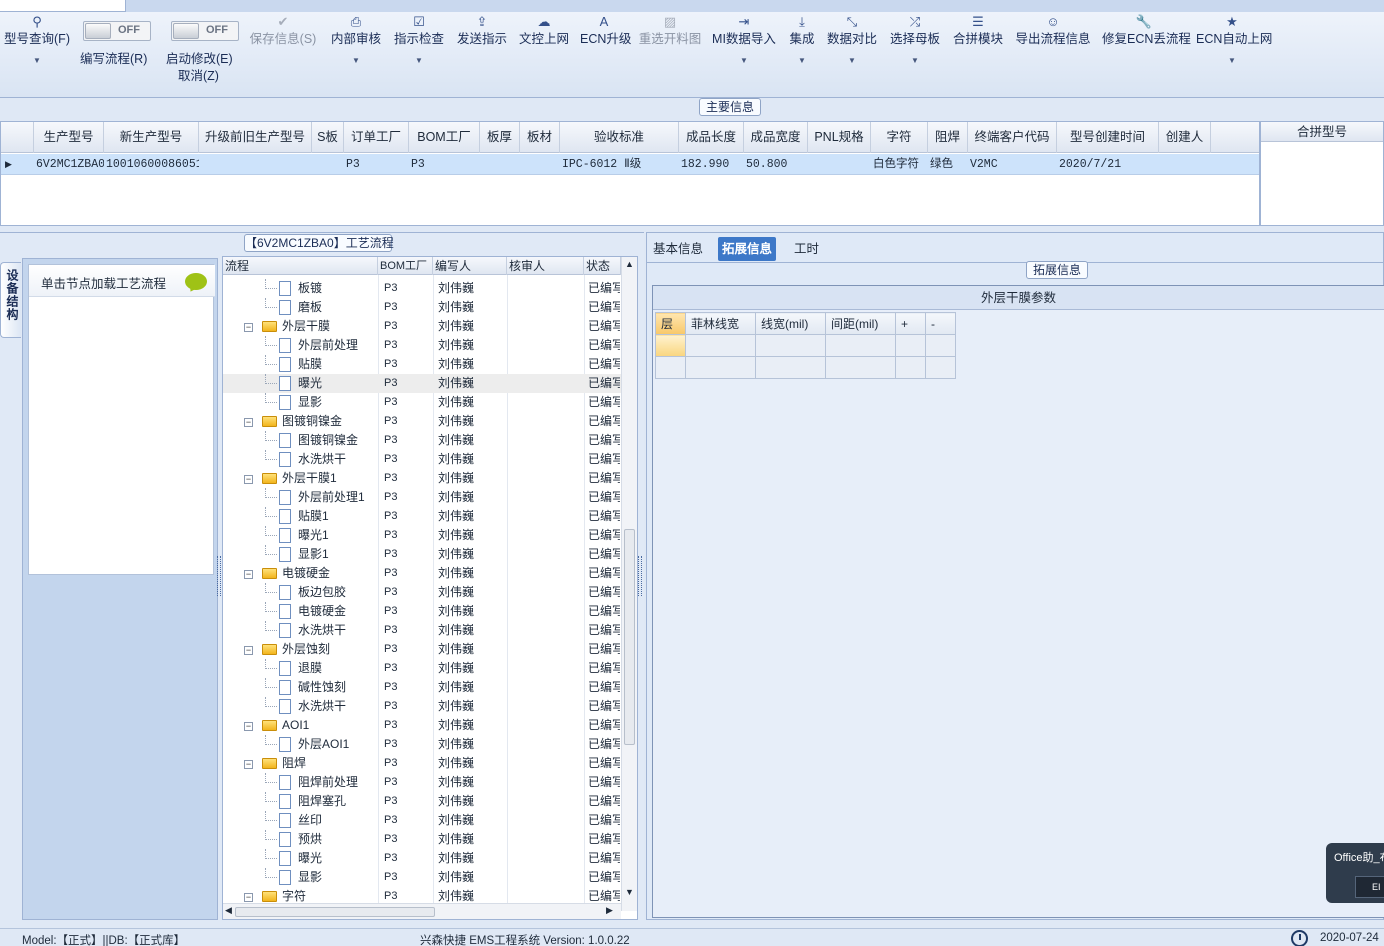 Image resolution: width=1384 pixels, height=946 pixels. What do you see at coordinates (1053, 55) in the screenshot?
I see `export-flow-button: ☺ 导出流程信息` at bounding box center [1053, 55].